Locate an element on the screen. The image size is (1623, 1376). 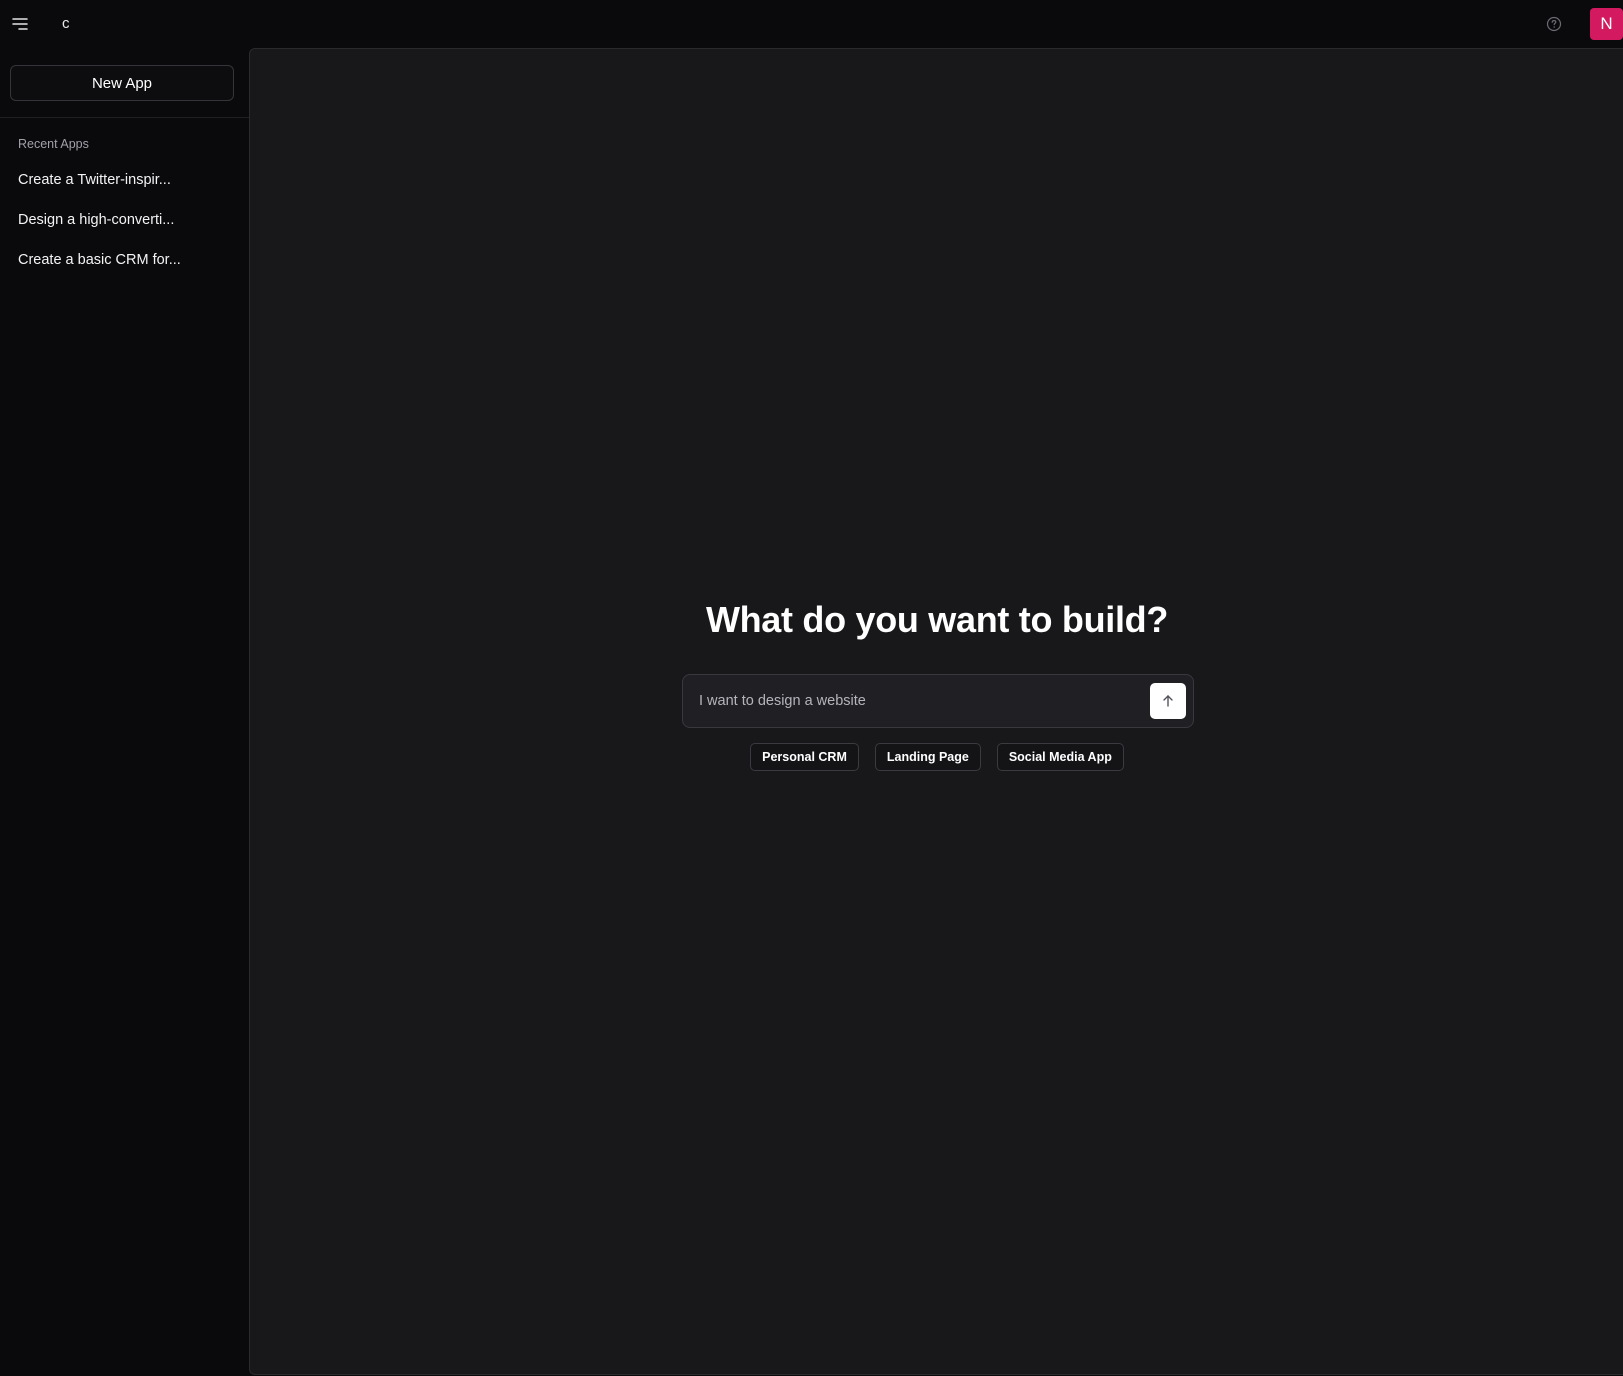
user-avatar: N is located at coordinates (1606, 24).